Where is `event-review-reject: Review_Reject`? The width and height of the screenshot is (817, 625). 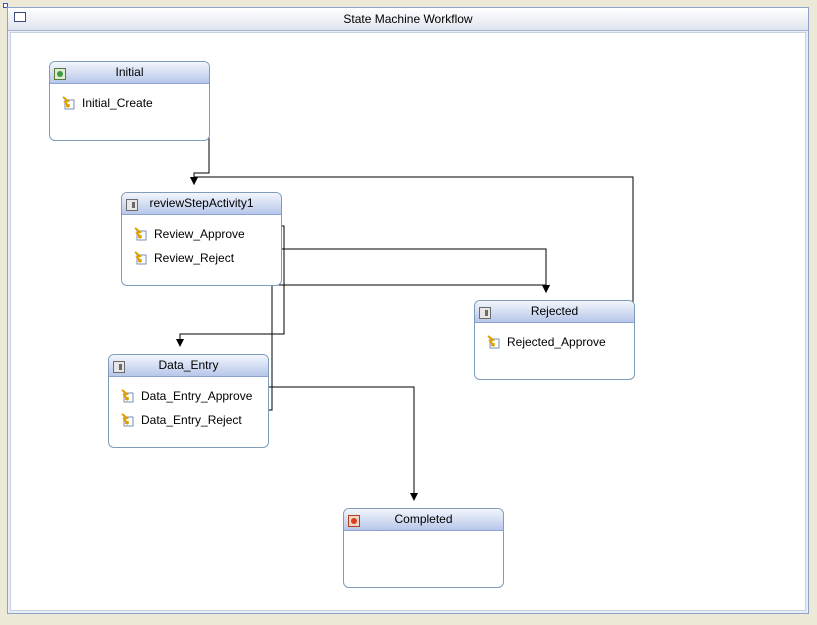
event-review-reject: Review_Reject is located at coordinates (183, 258).